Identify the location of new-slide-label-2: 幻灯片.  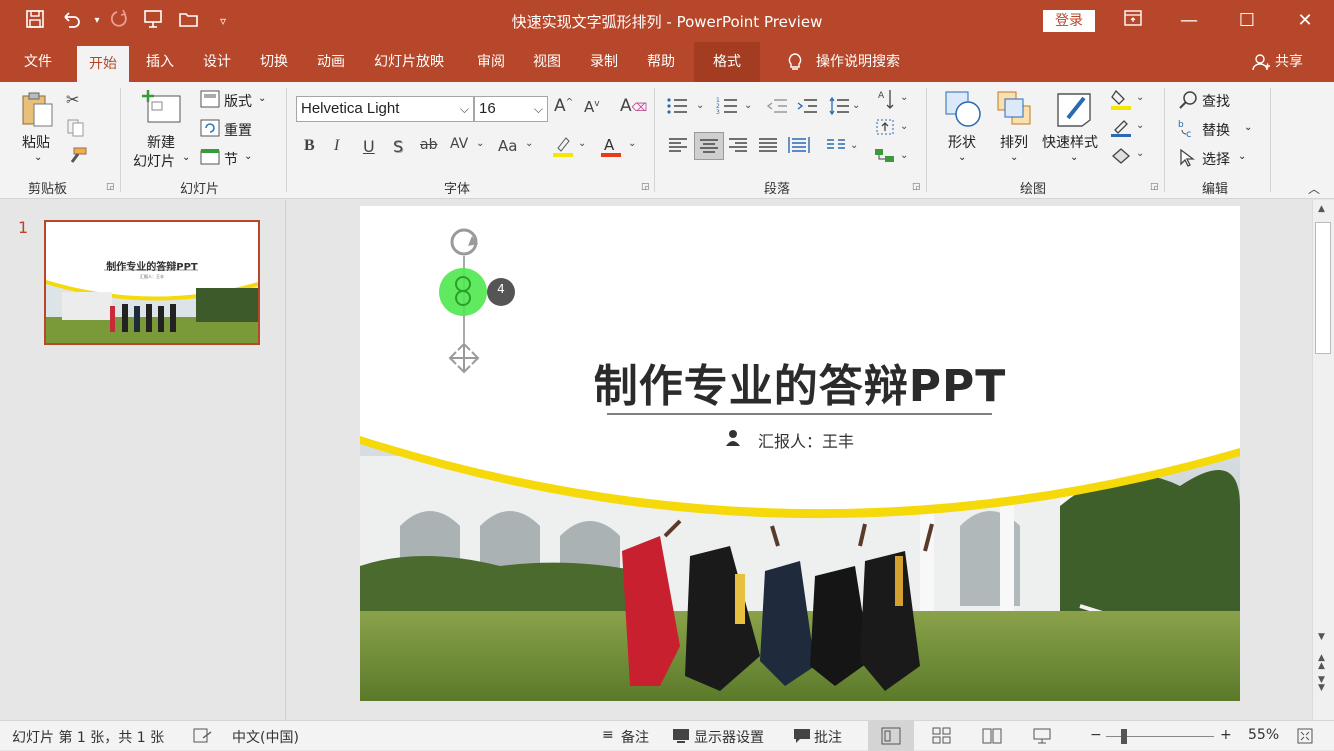
(154, 161).